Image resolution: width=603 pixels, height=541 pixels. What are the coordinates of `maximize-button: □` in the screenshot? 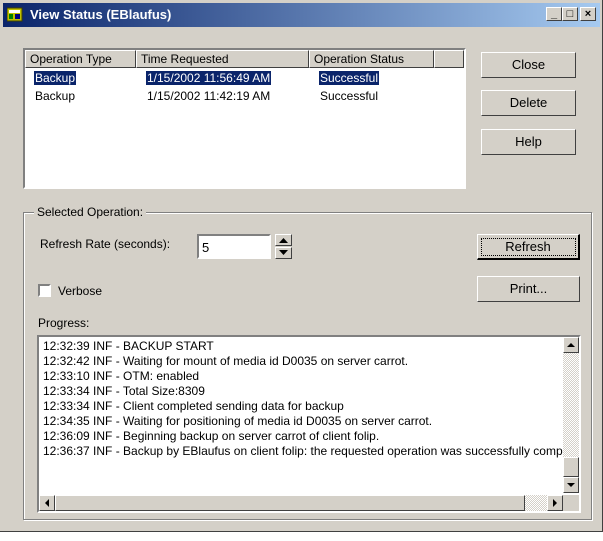 It's located at (570, 14).